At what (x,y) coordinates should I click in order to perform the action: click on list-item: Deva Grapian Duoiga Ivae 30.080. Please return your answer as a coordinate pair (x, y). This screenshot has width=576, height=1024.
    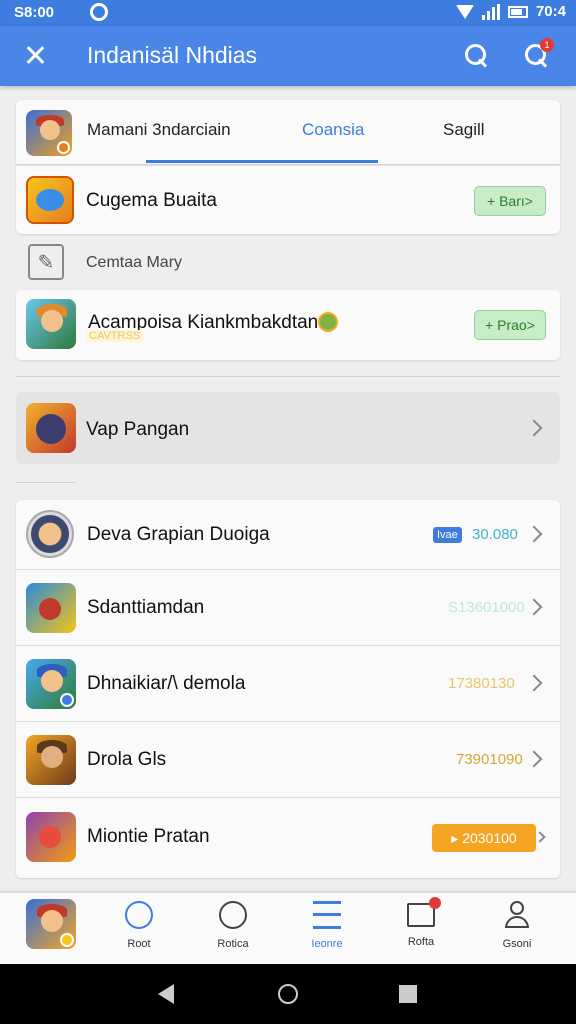
    Looking at the image, I should click on (288, 535).